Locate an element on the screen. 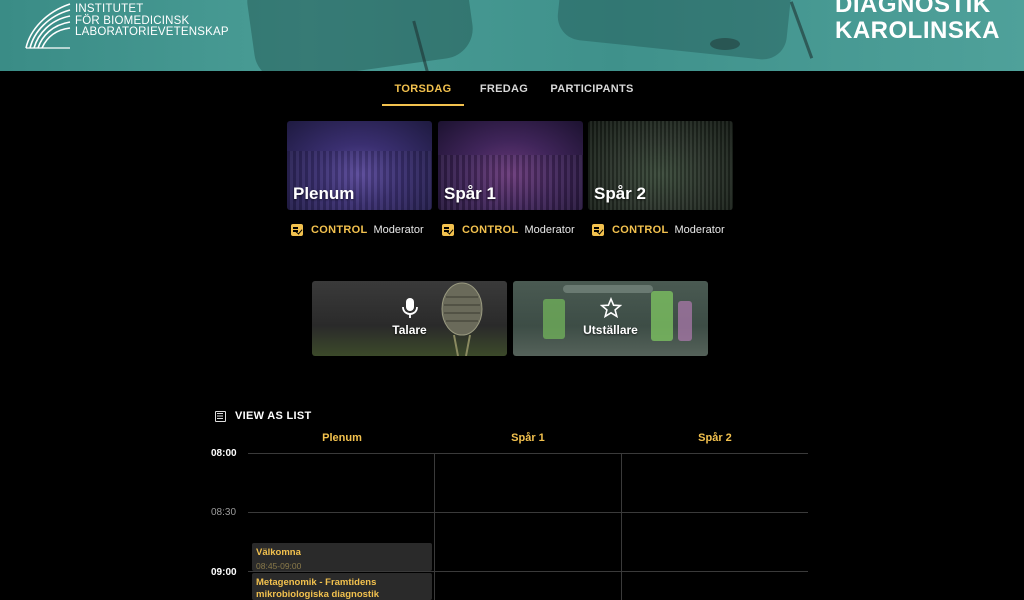  room-name: Plenum is located at coordinates (324, 193).